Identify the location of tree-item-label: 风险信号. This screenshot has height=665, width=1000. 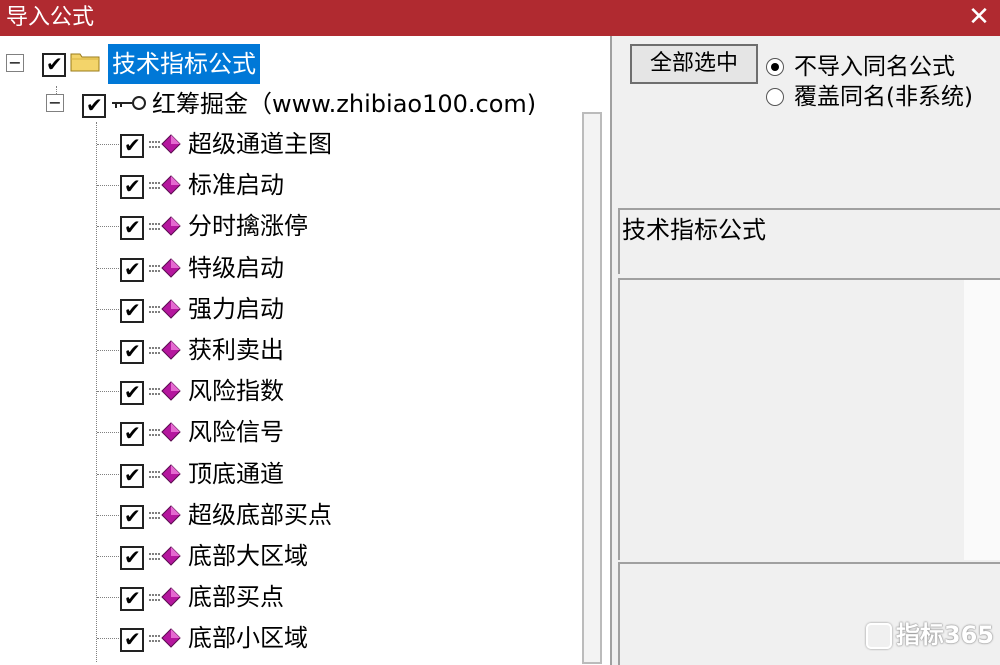
(236, 432).